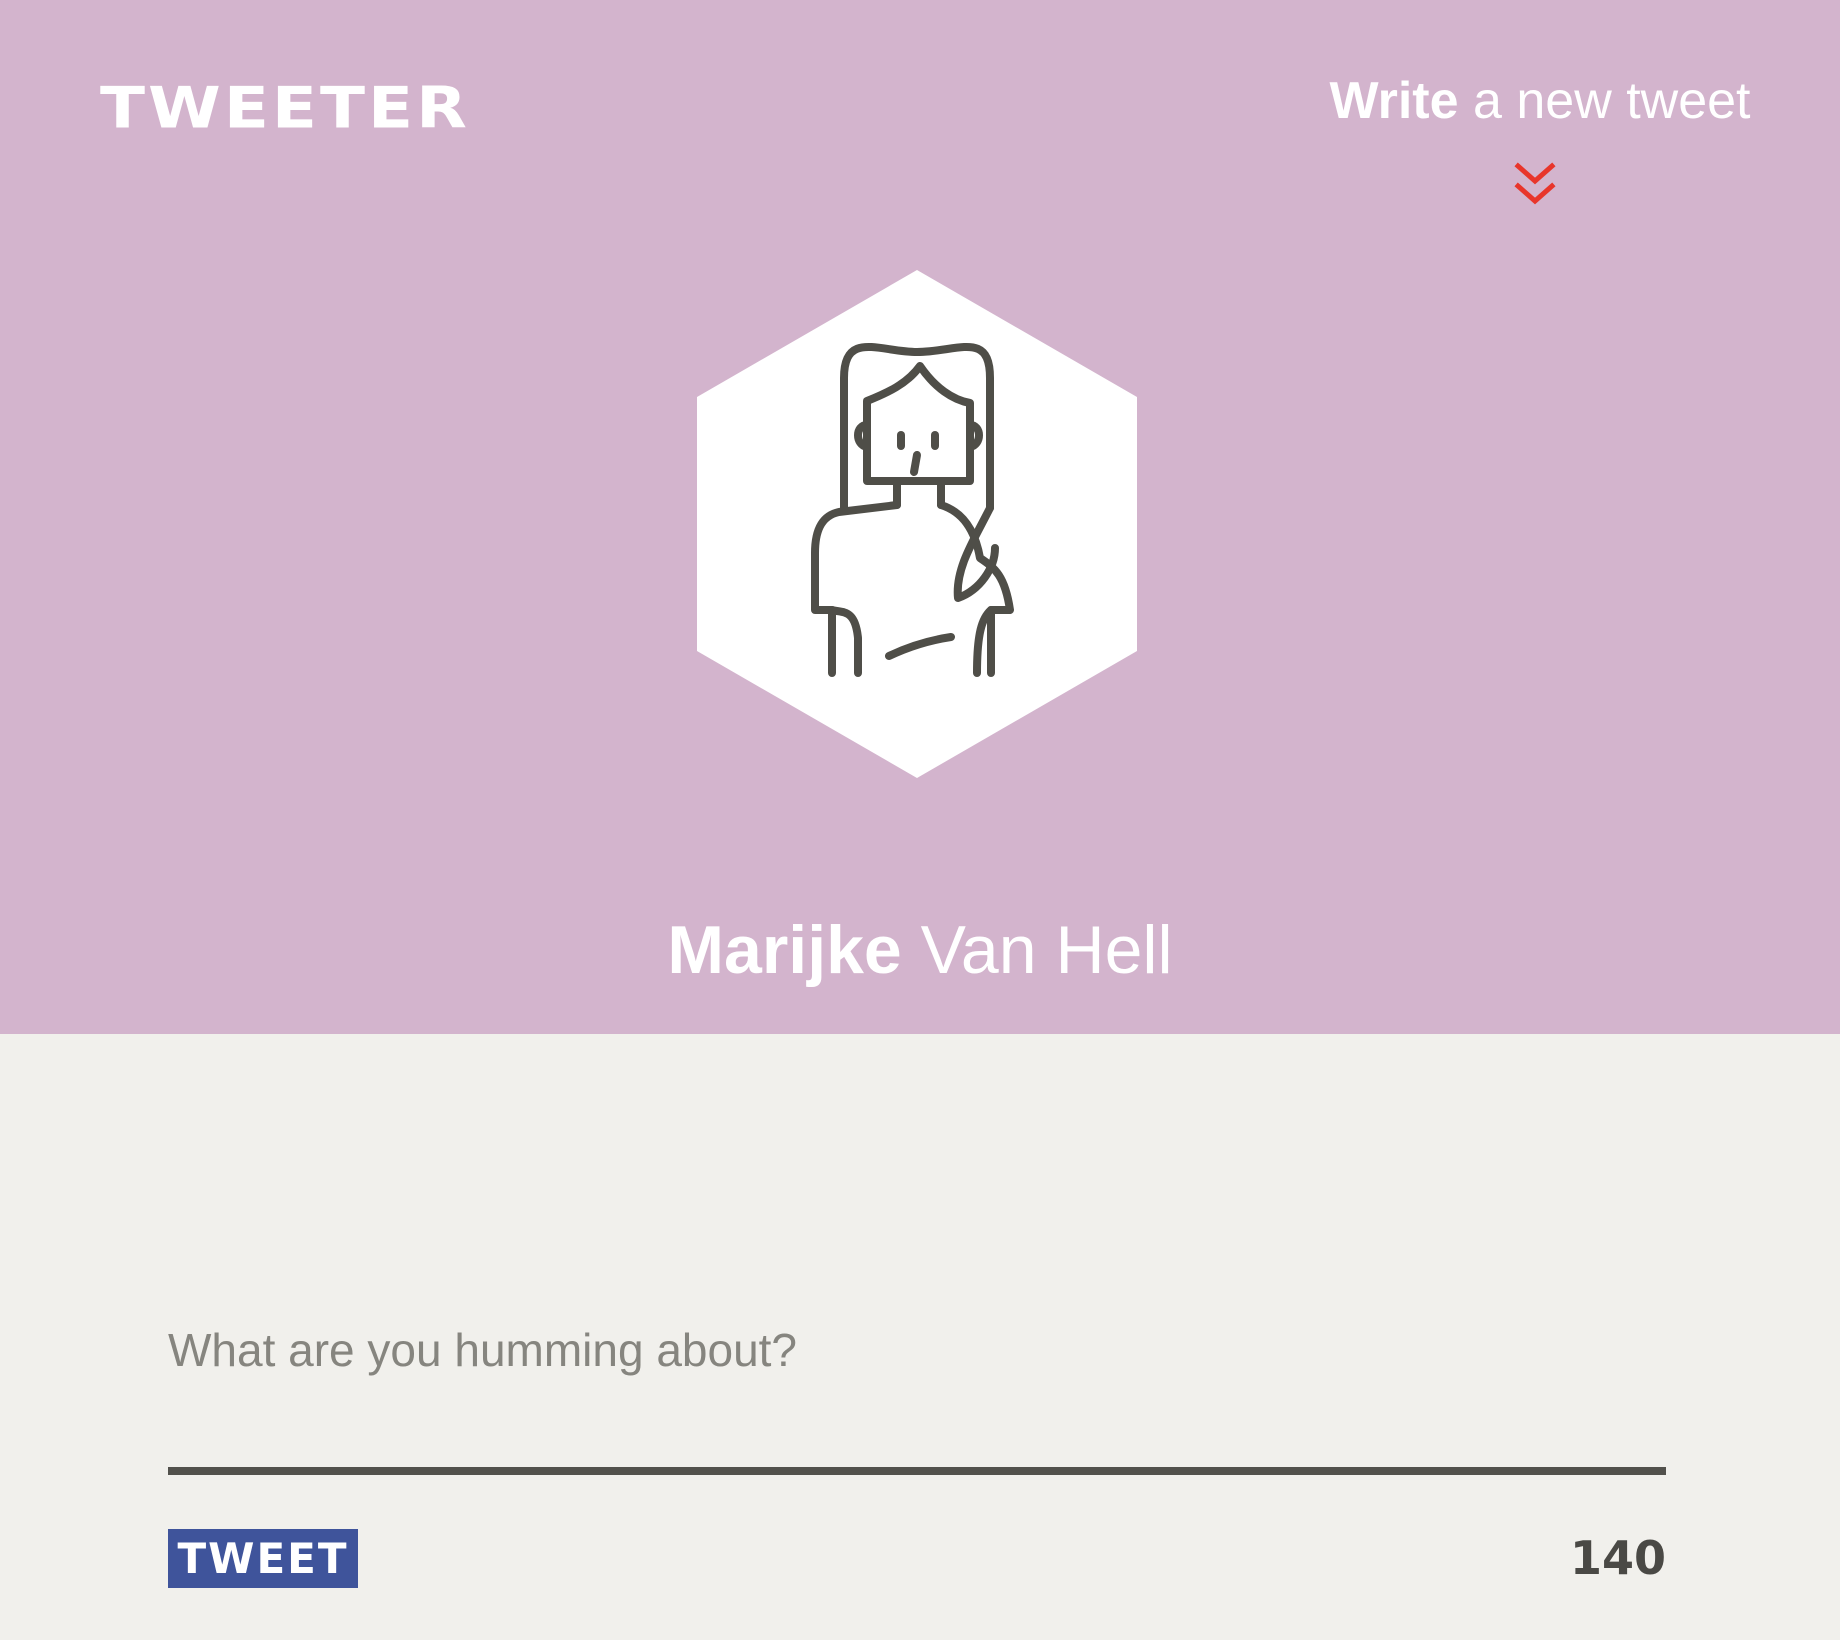  Describe the element at coordinates (784, 950) in the screenshot. I see `profile-first-name: Marijke` at that location.